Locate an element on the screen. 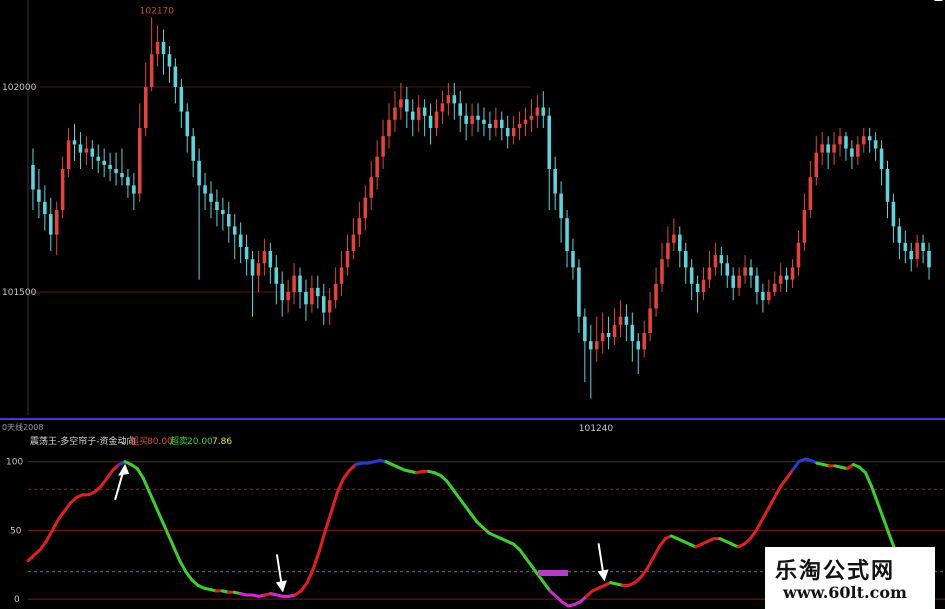 The image size is (945, 609). watermark-title: 乐淘公式网 is located at coordinates (835, 571).